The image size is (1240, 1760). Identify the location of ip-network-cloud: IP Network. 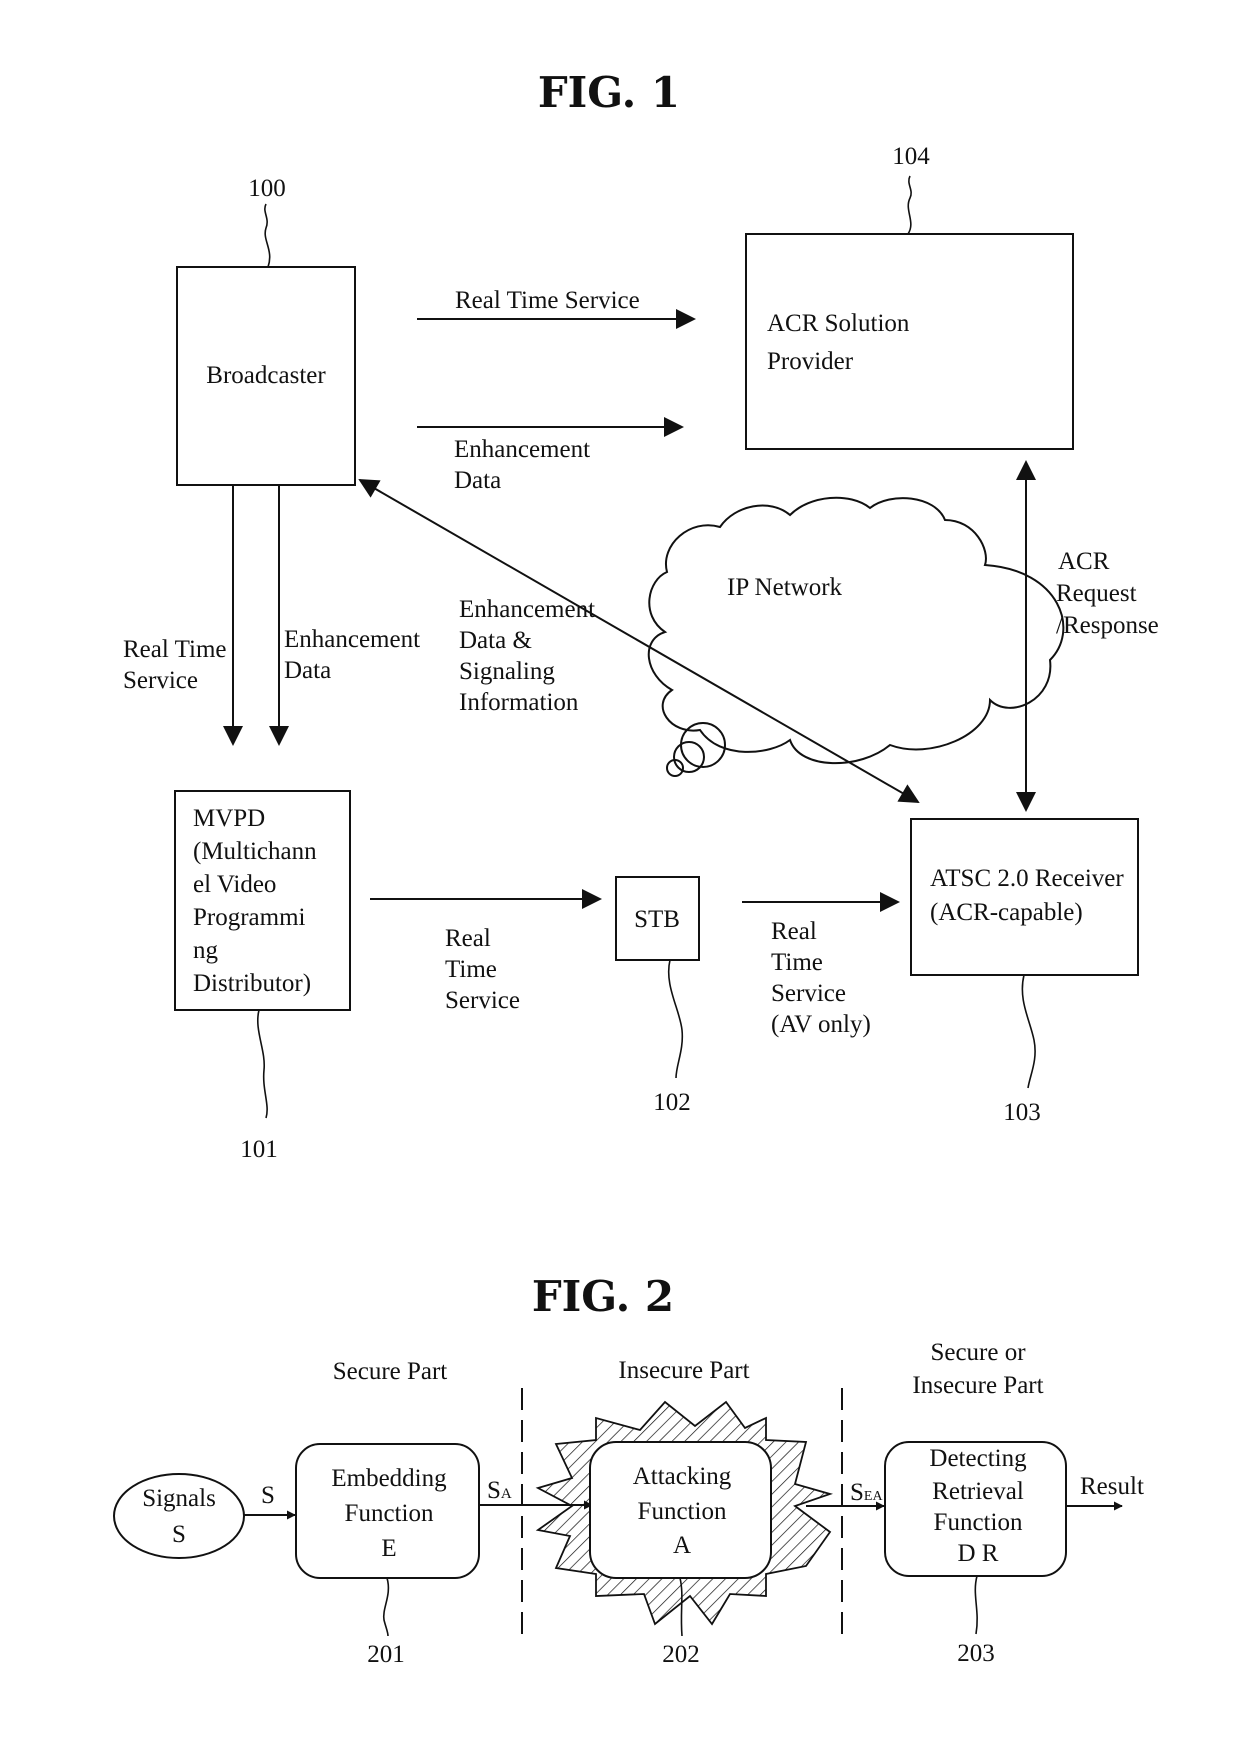
(856, 636).